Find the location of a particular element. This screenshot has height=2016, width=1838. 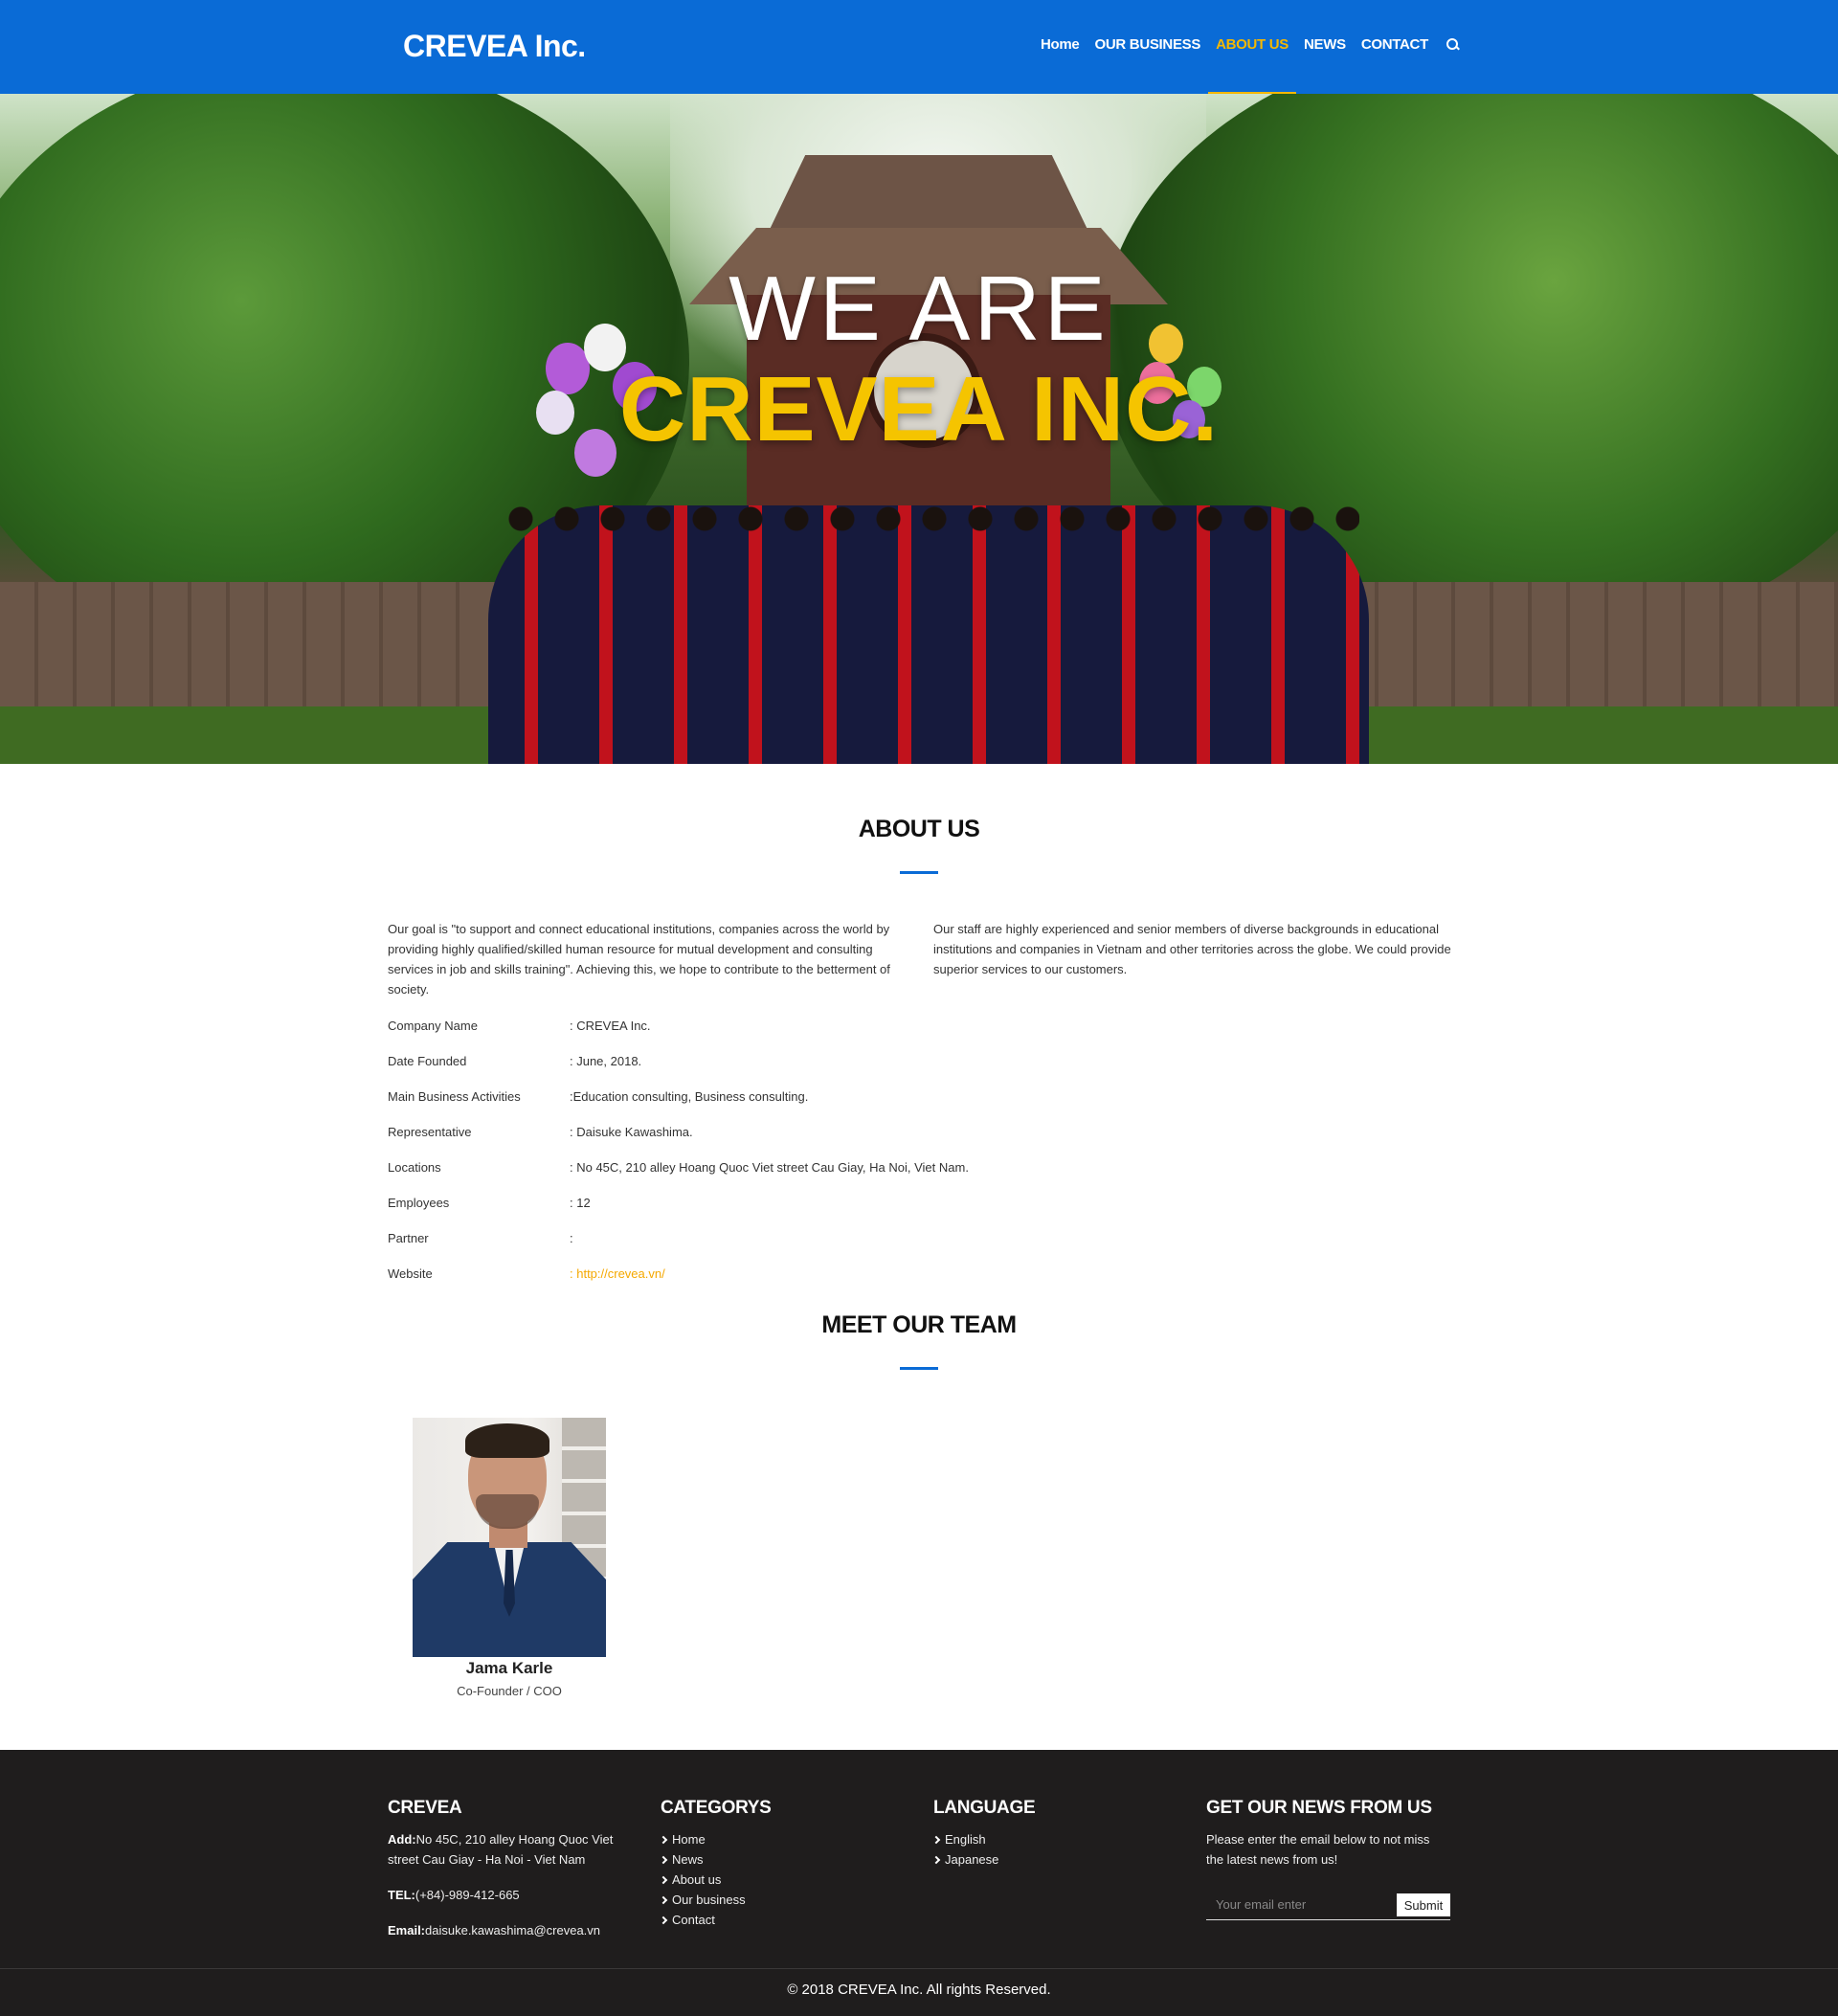

footer-email: Email:daisuke.kawashima@crevea.vn is located at coordinates (513, 1930).